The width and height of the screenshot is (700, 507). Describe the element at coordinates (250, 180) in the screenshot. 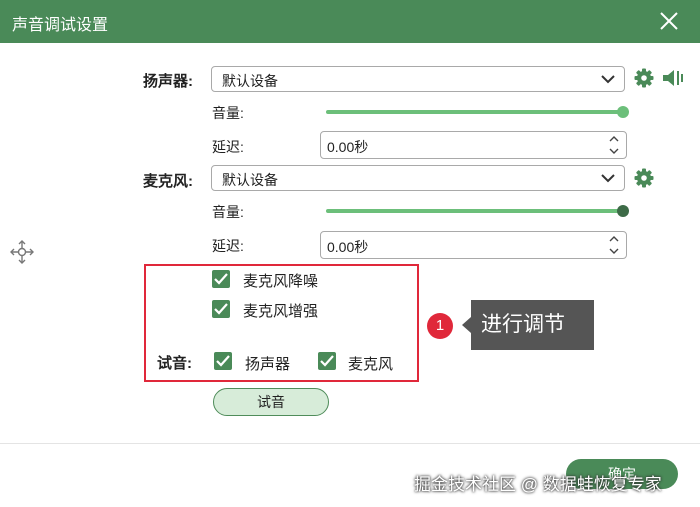

I see `mic-device-value: 默认设备` at that location.